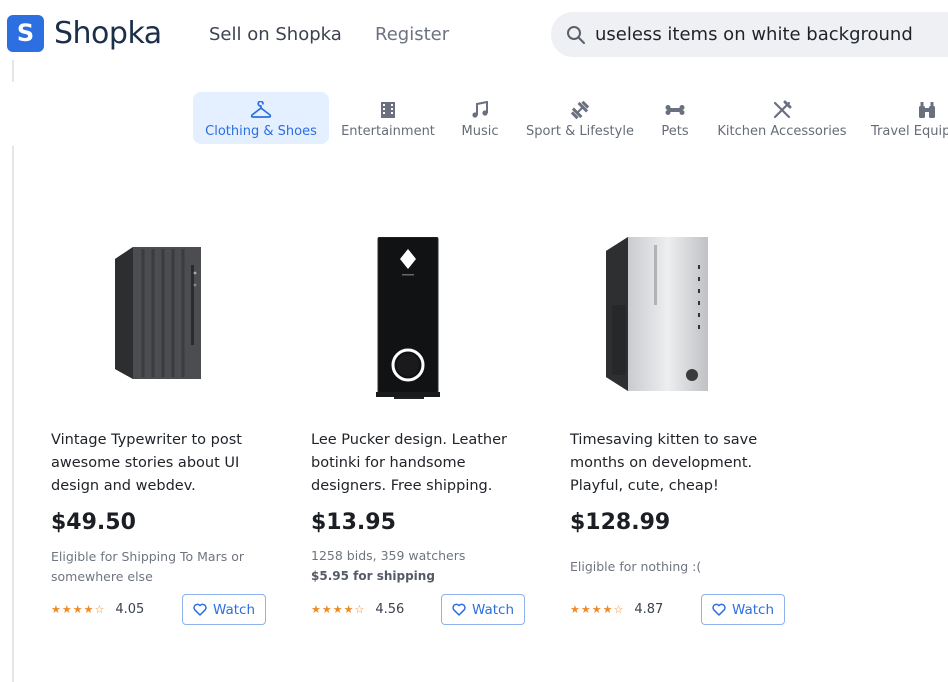  Describe the element at coordinates (412, 34) in the screenshot. I see `register-link: Register` at that location.